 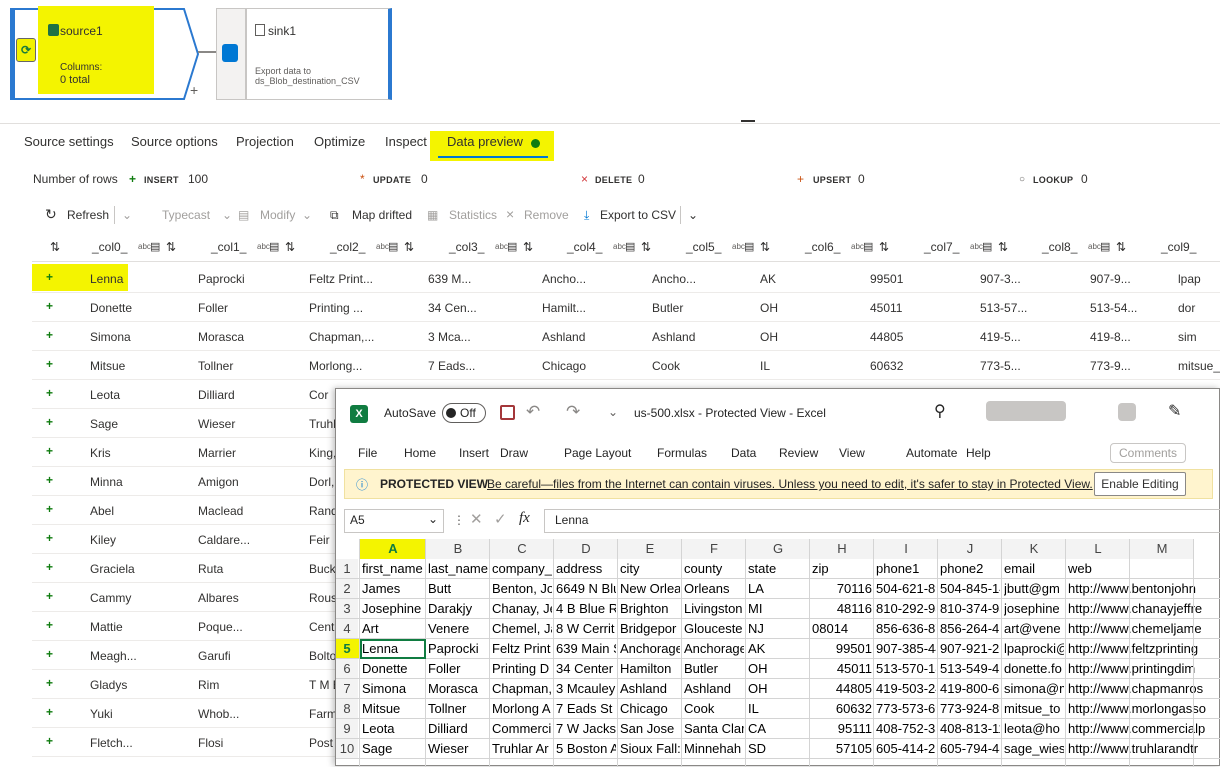 I want to click on cell: 856-636-87, so click(x=906, y=629).